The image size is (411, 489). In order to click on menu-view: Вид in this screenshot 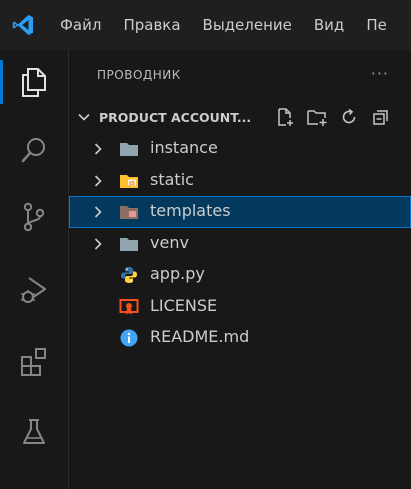, I will do `click(329, 25)`.